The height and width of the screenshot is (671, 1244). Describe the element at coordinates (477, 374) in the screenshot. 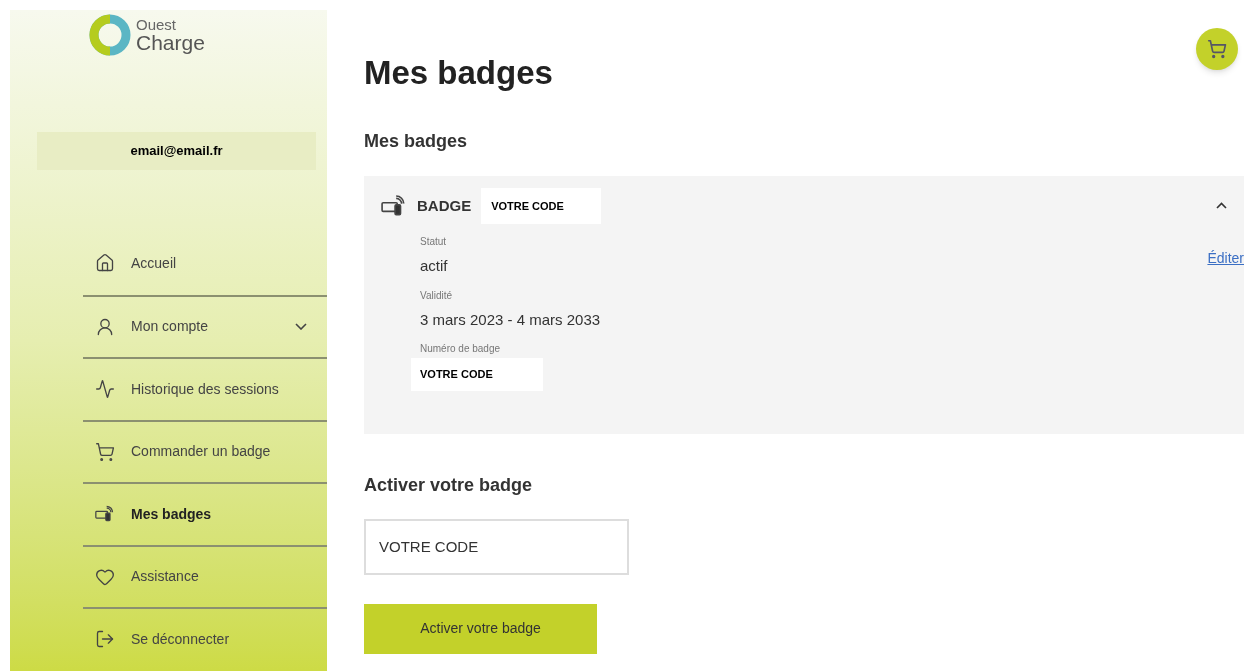

I see `field-value: VOTRE CODE` at that location.